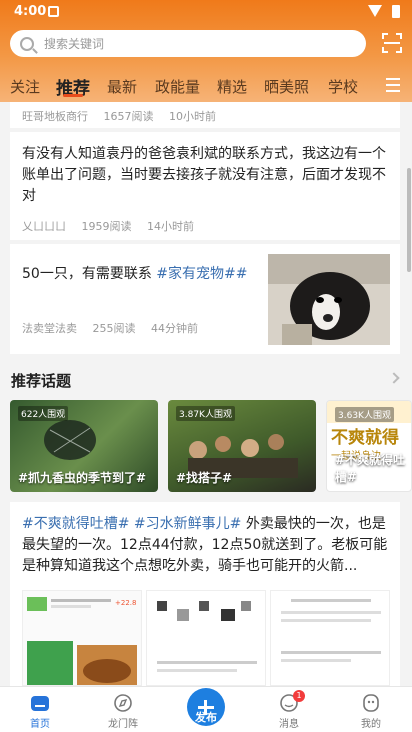  I want to click on feed-card: 50一只，有需要联系 #家有宠物## 法卖堂法卖 255阅读 44分钟前, so click(205, 299).